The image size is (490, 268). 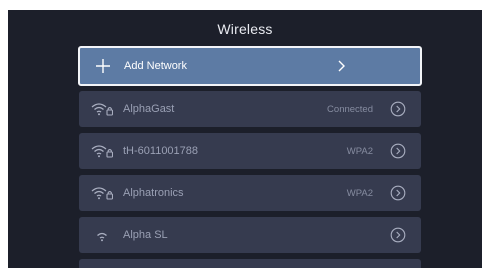 I want to click on network-item-partial, so click(x=250, y=263).